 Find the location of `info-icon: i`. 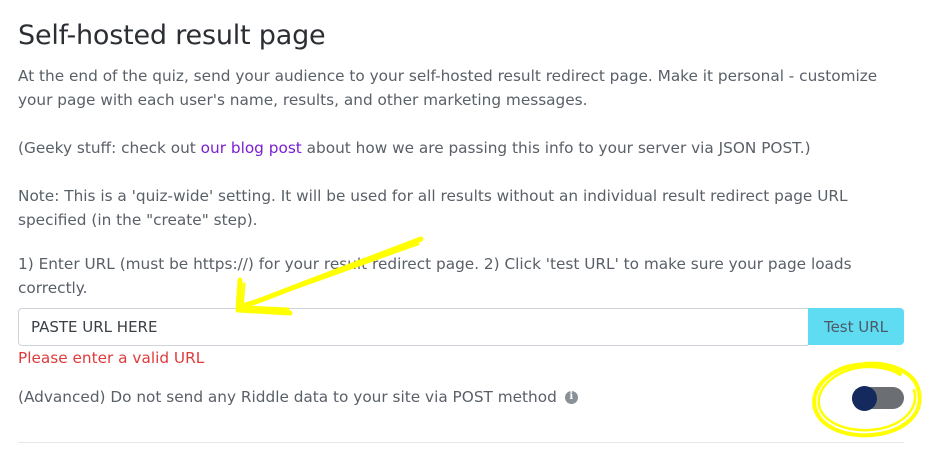

info-icon: i is located at coordinates (571, 397).